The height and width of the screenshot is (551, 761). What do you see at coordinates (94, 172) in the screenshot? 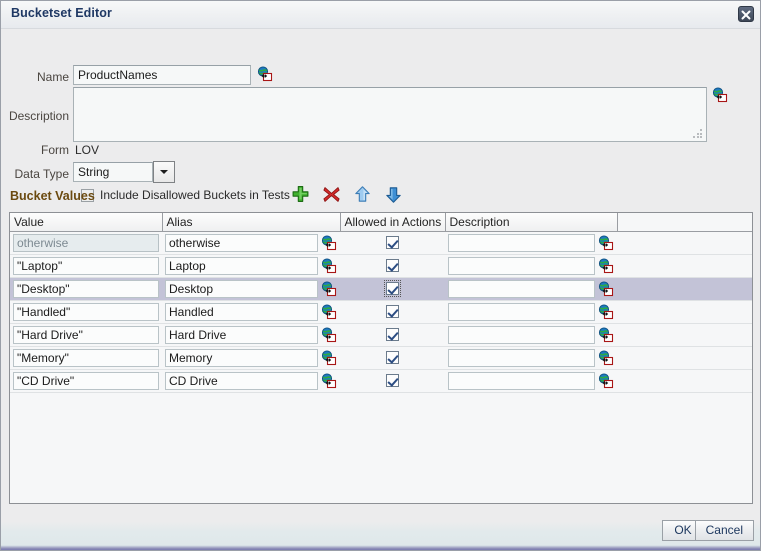
I see `data-type-value: String` at bounding box center [94, 172].